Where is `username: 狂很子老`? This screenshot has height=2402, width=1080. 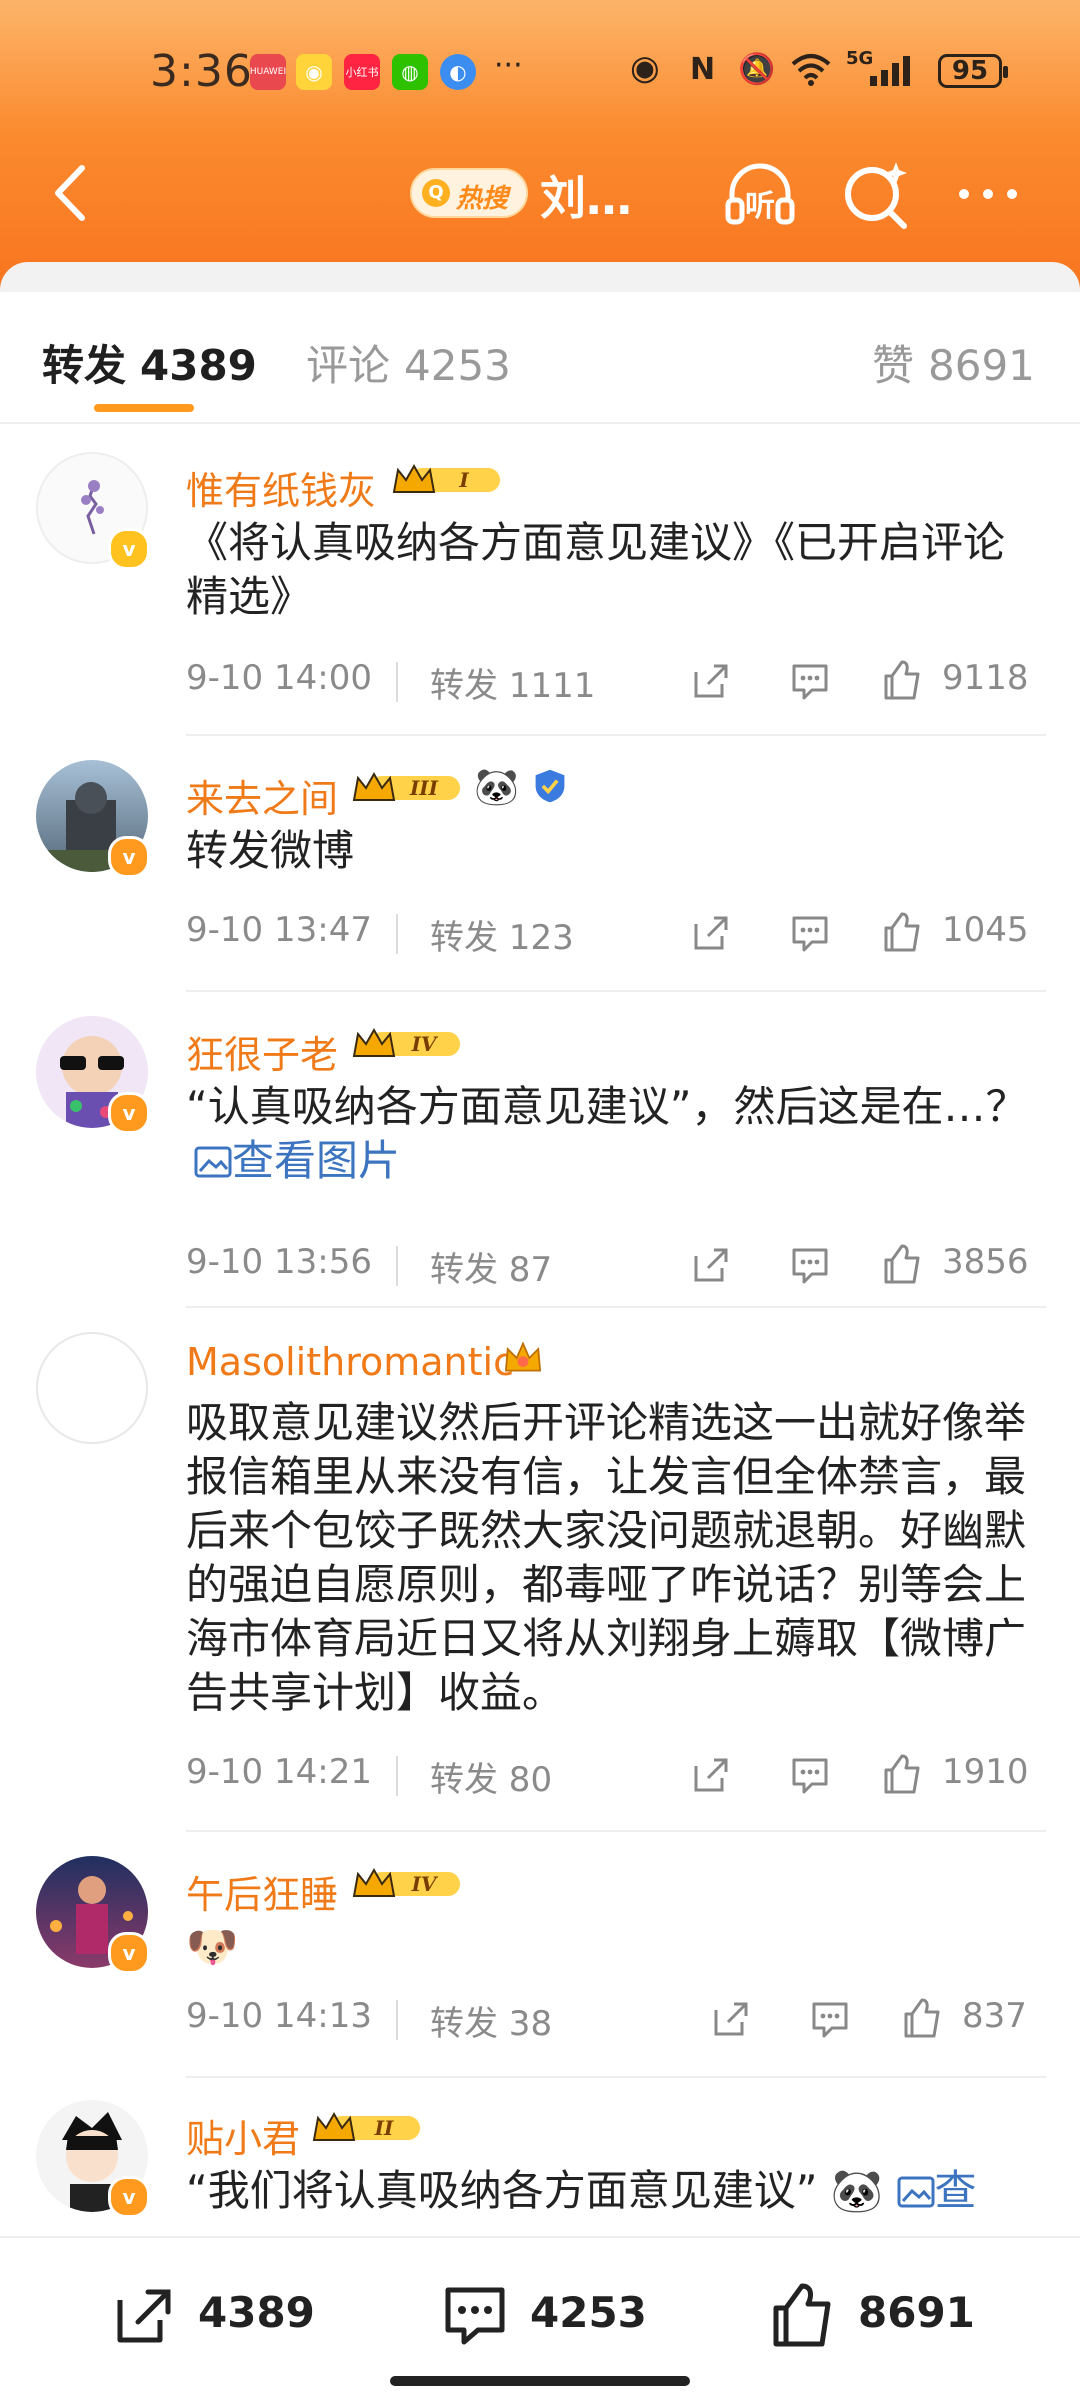
username: 狂很子老 is located at coordinates (262, 1051).